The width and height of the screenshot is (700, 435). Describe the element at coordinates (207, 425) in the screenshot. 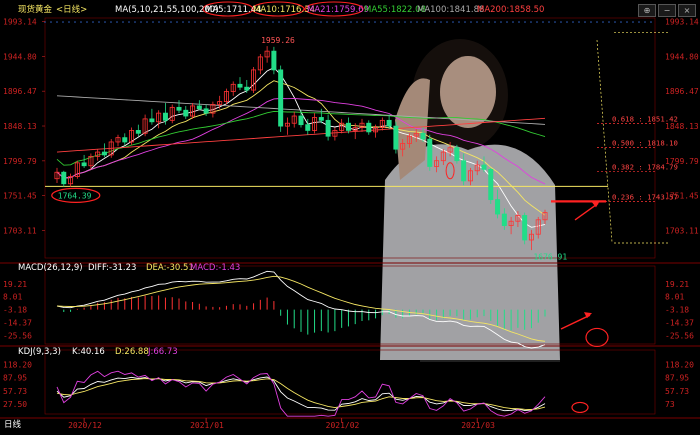

I see `date-label: 2021/01` at that location.